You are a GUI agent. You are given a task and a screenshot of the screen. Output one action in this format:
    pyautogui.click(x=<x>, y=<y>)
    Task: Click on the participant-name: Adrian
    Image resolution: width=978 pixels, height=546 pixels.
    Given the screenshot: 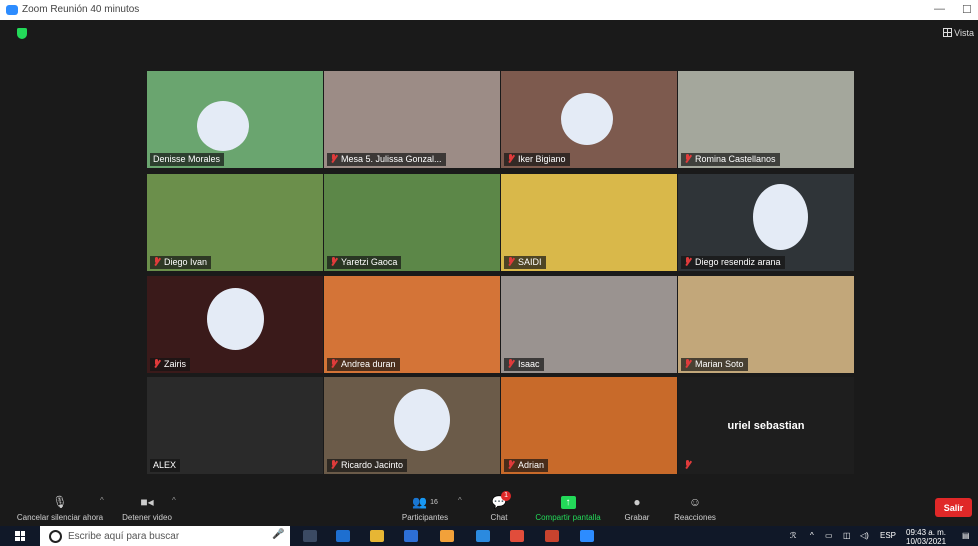 What is the action you would take?
    pyautogui.click(x=531, y=465)
    